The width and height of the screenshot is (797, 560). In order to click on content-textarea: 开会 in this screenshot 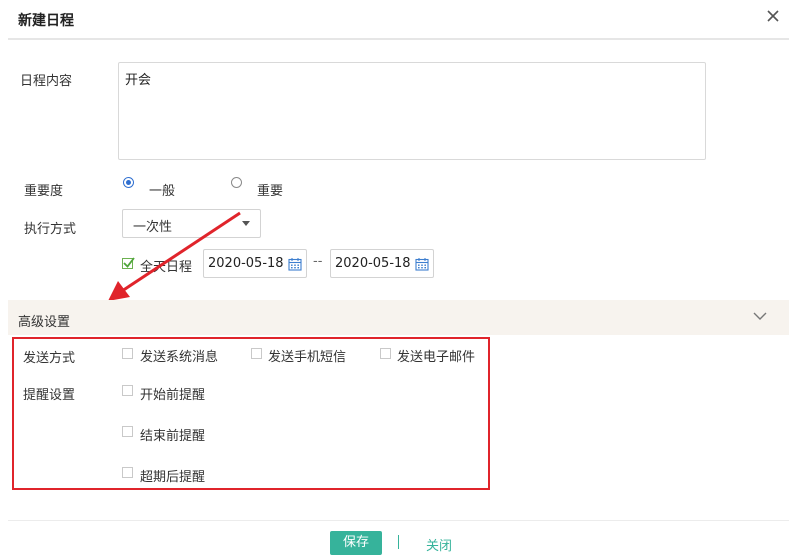, I will do `click(412, 111)`.